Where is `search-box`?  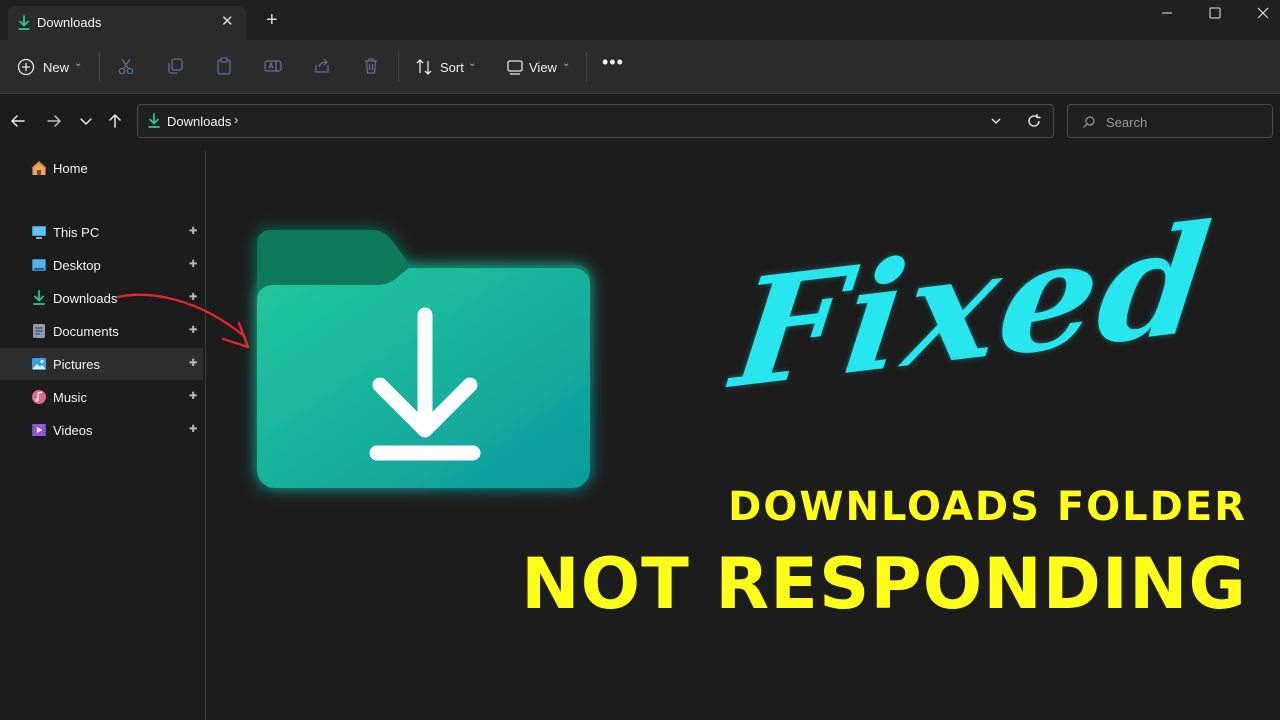
search-box is located at coordinates (1170, 121).